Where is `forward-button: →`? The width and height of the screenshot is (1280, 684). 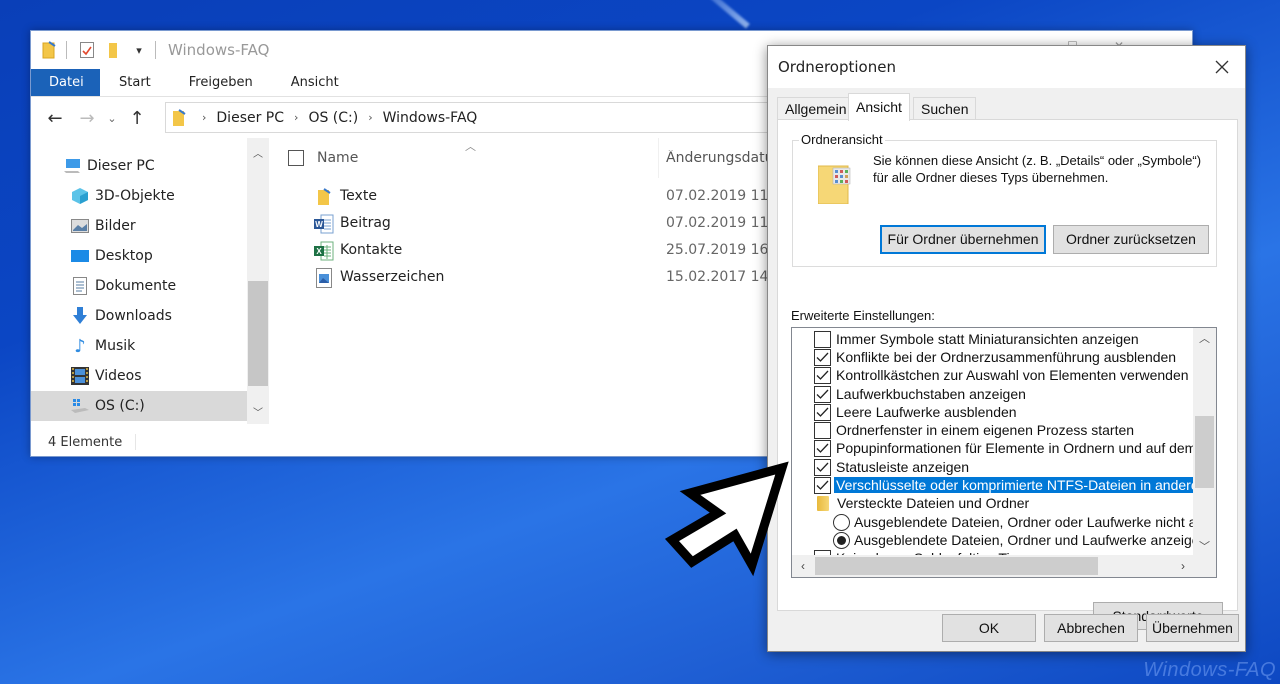
forward-button: → is located at coordinates (87, 118).